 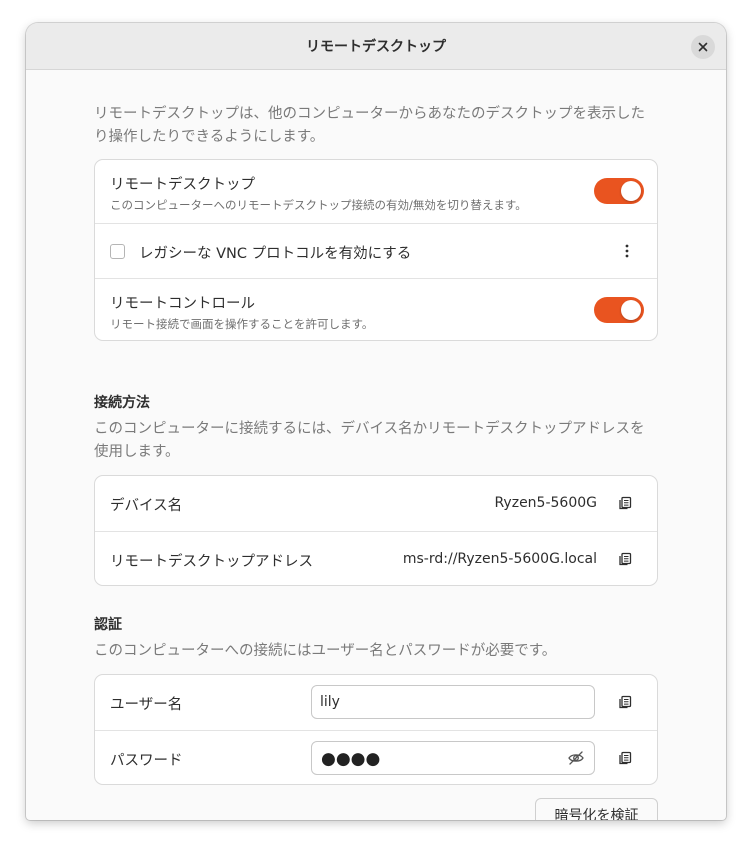 What do you see at coordinates (545, 503) in the screenshot?
I see `device-name-value: Ryzen5-5600G` at bounding box center [545, 503].